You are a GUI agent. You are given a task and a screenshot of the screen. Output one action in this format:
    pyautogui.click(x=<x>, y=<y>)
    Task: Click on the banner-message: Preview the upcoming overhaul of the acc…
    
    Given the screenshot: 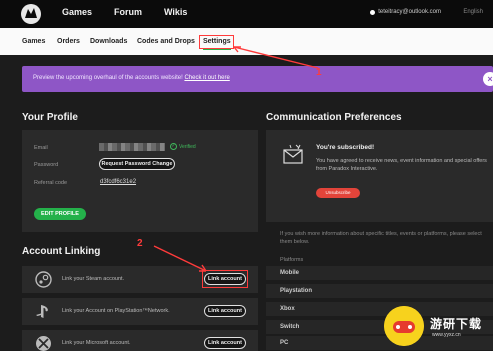 What is the action you would take?
    pyautogui.click(x=108, y=78)
    